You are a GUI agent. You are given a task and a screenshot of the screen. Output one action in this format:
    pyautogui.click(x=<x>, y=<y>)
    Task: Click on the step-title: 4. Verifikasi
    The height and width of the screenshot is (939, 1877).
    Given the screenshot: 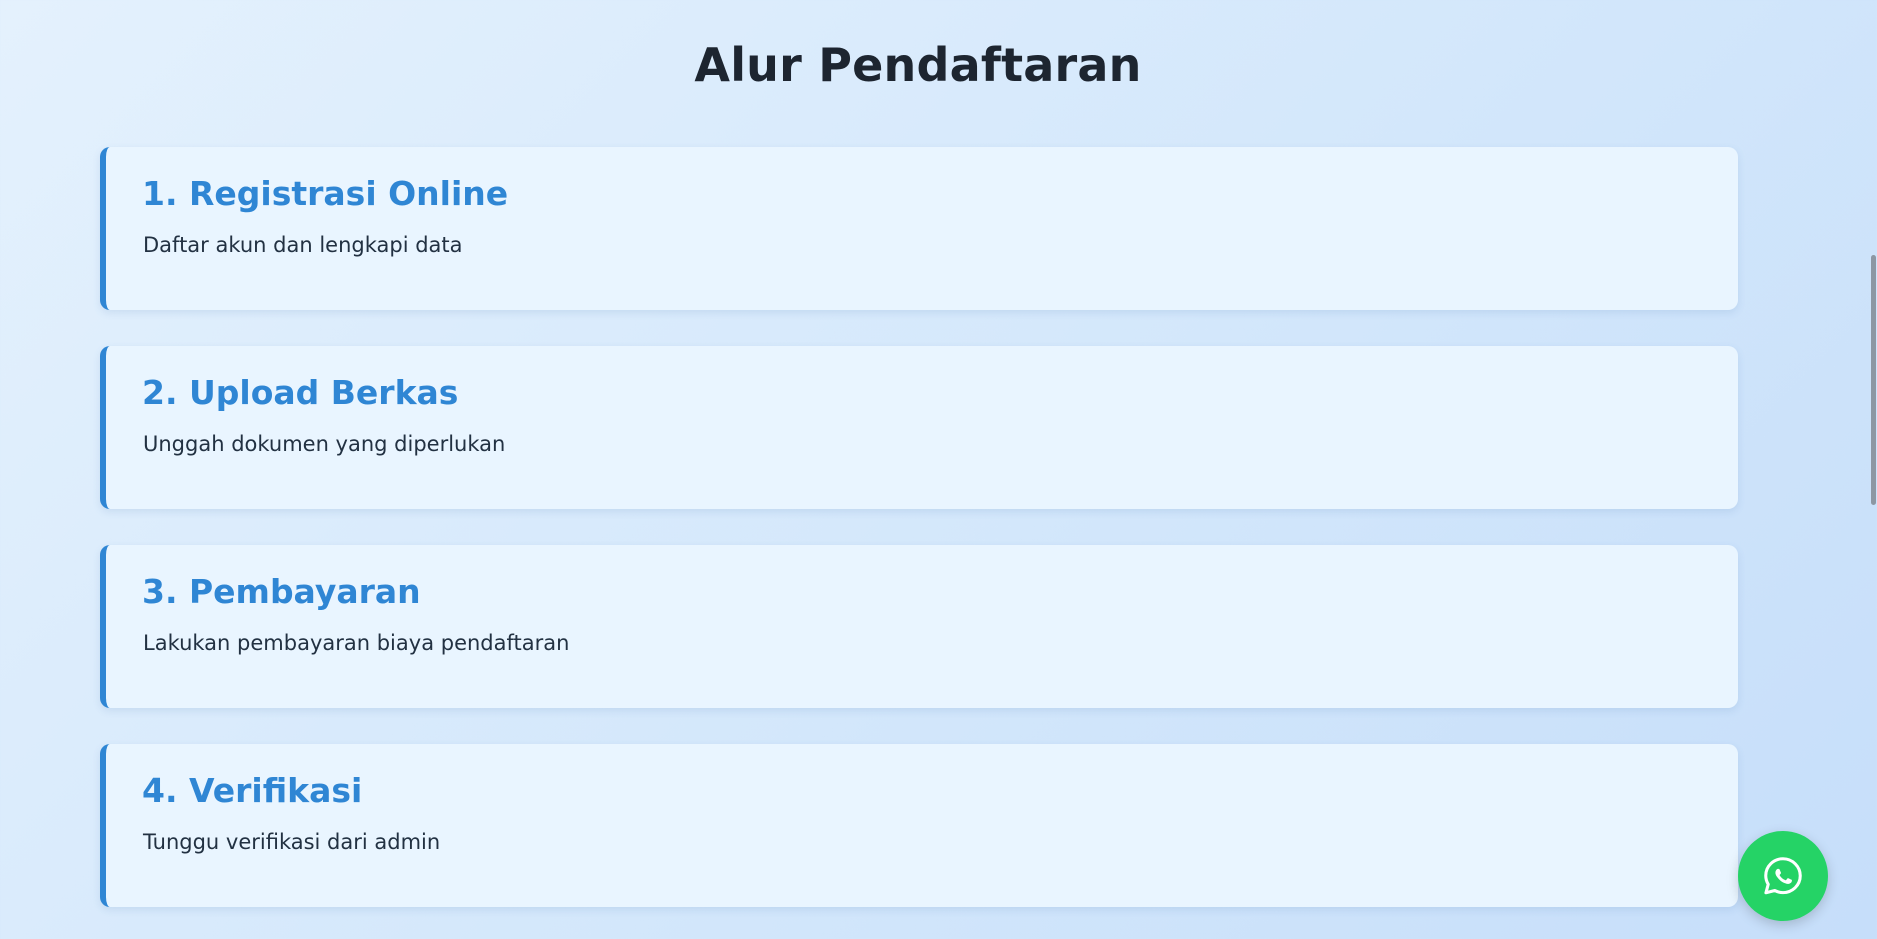 What is the action you would take?
    pyautogui.click(x=252, y=790)
    